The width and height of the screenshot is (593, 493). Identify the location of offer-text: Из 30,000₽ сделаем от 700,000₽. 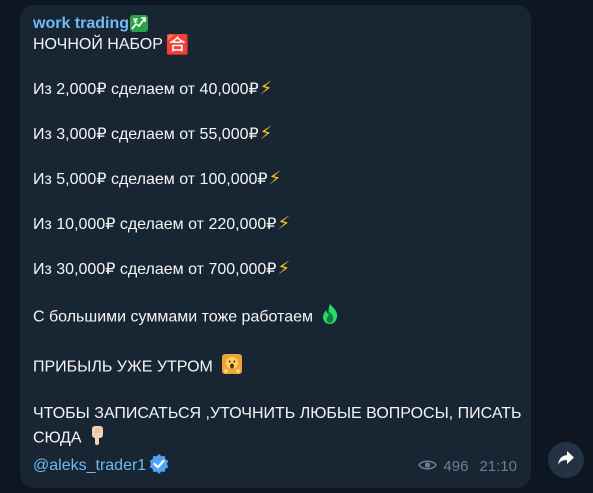
(155, 269).